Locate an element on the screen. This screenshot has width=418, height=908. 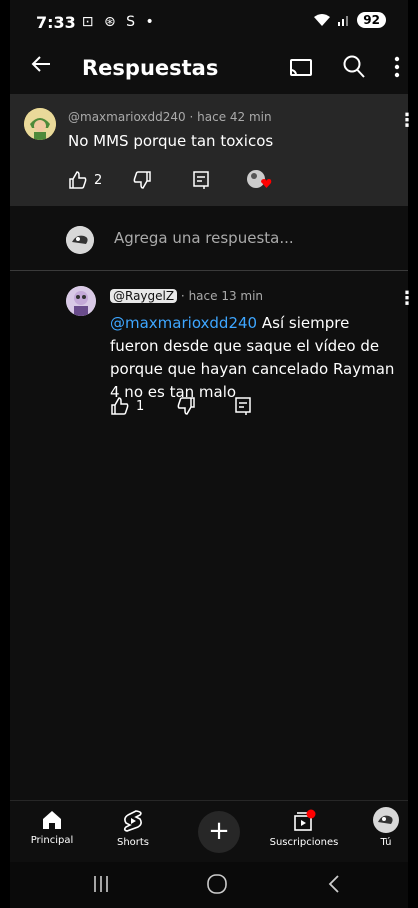
user-avatar is located at coordinates (80, 240).